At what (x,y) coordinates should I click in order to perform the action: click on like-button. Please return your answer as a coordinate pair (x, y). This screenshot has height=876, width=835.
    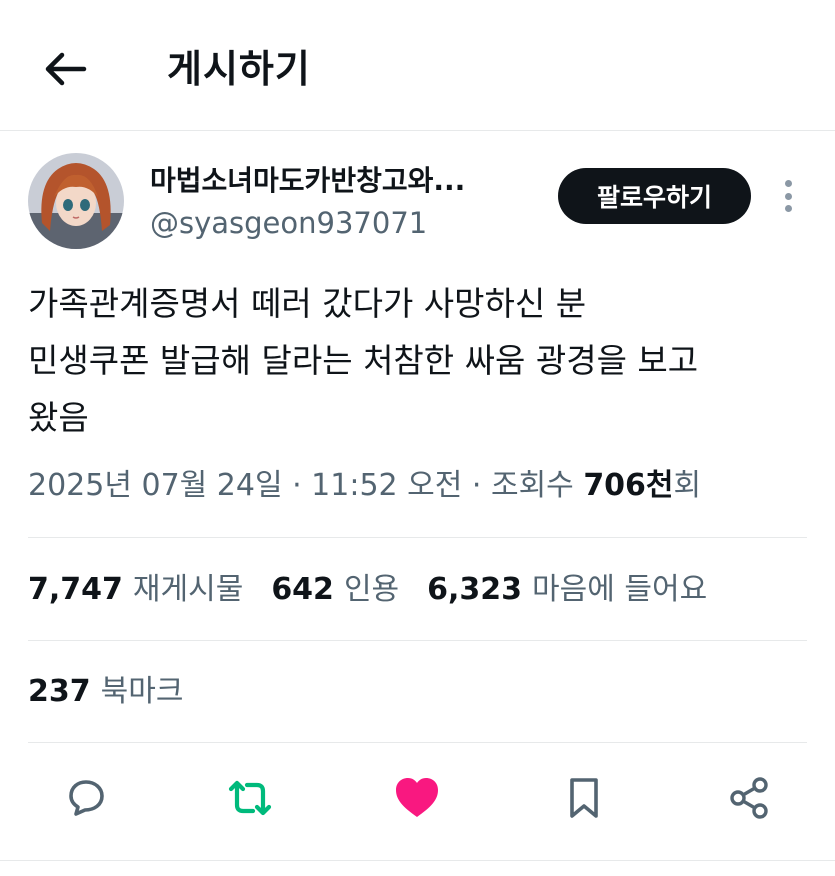
    Looking at the image, I should click on (417, 798).